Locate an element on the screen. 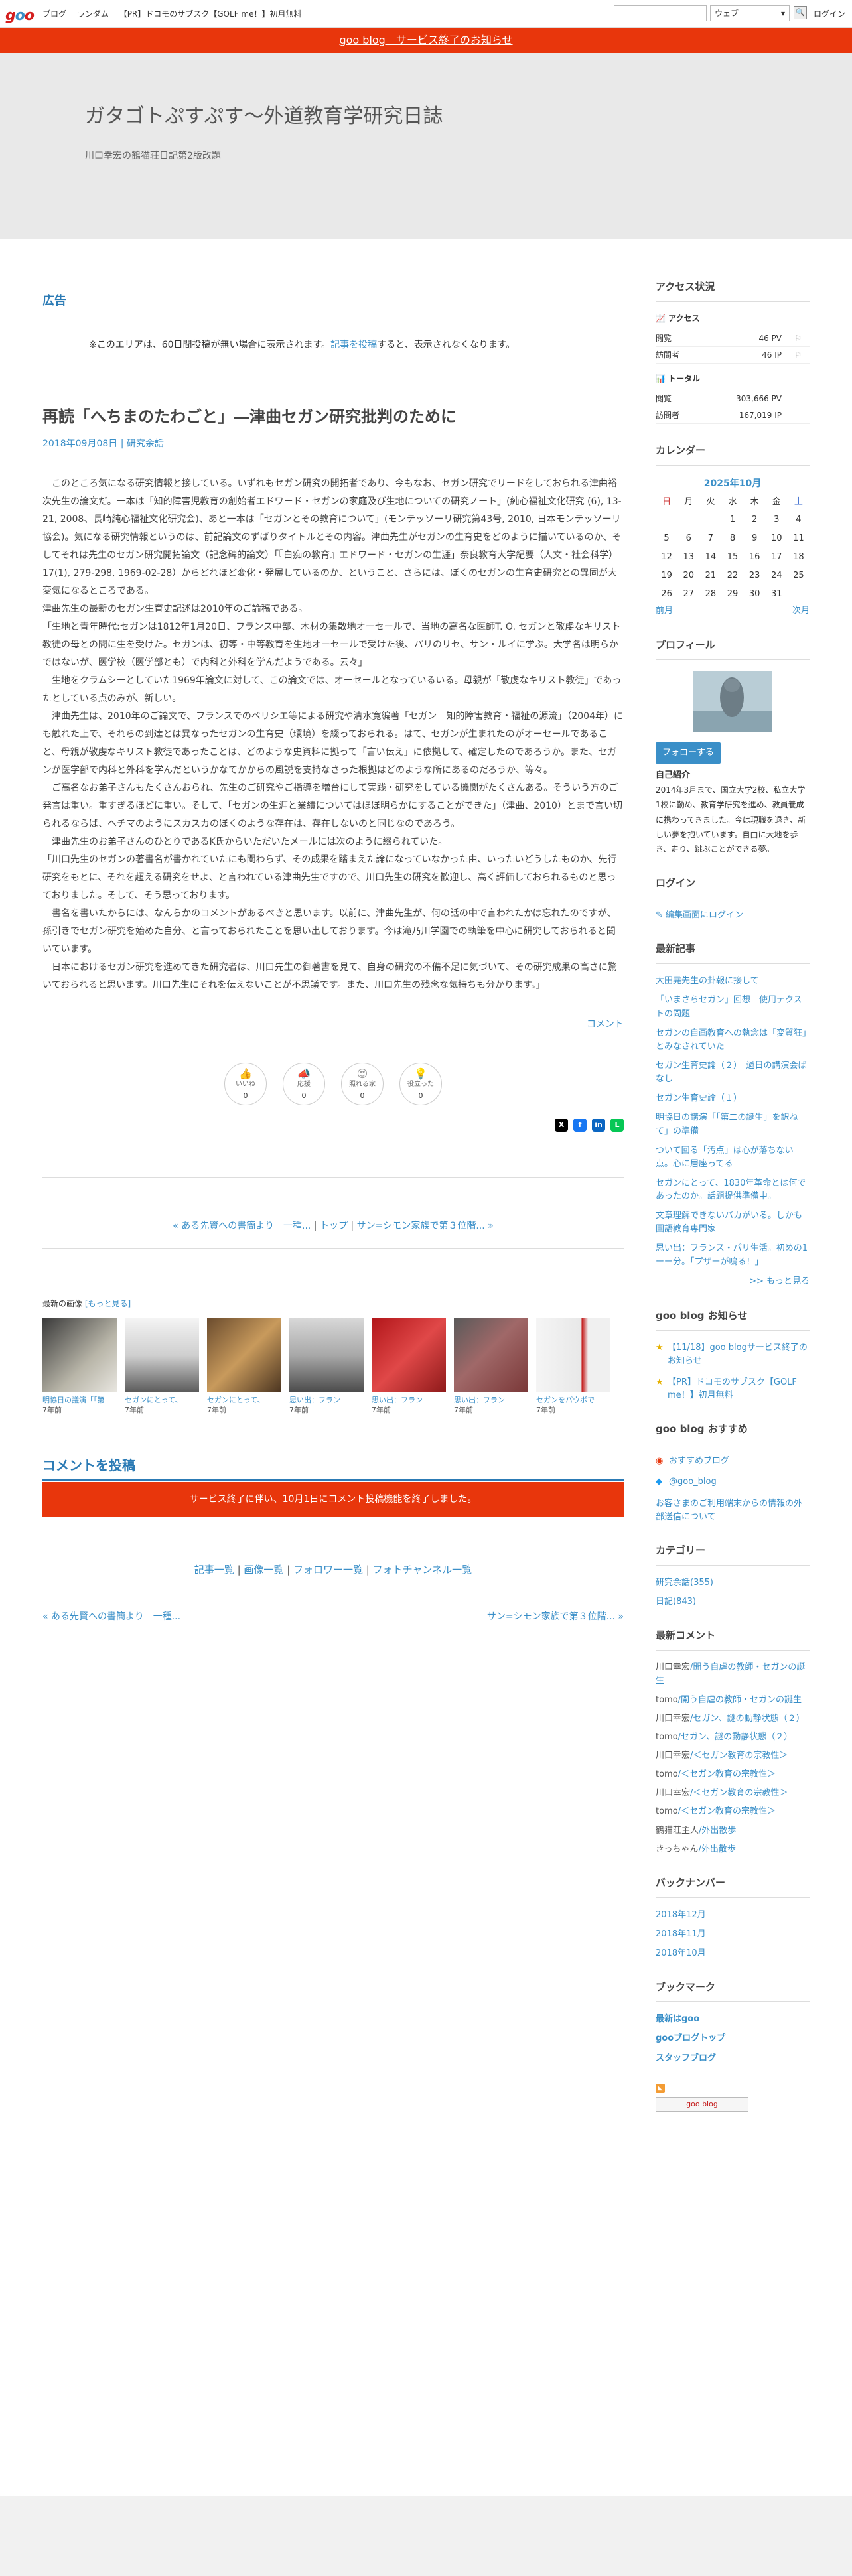 This screenshot has height=2576, width=852. top-link-random: ランダム is located at coordinates (93, 14).